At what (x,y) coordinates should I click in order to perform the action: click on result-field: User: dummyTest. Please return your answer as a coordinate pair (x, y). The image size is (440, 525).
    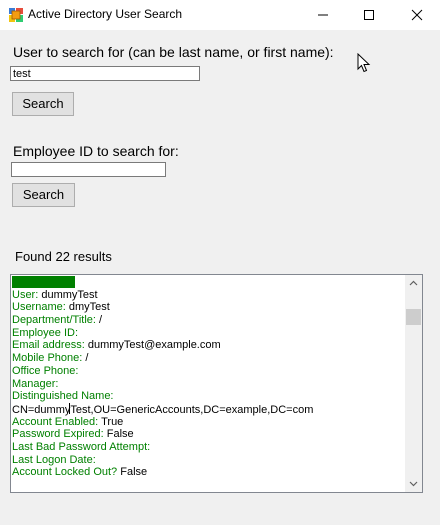
    Looking at the image, I should click on (55, 294).